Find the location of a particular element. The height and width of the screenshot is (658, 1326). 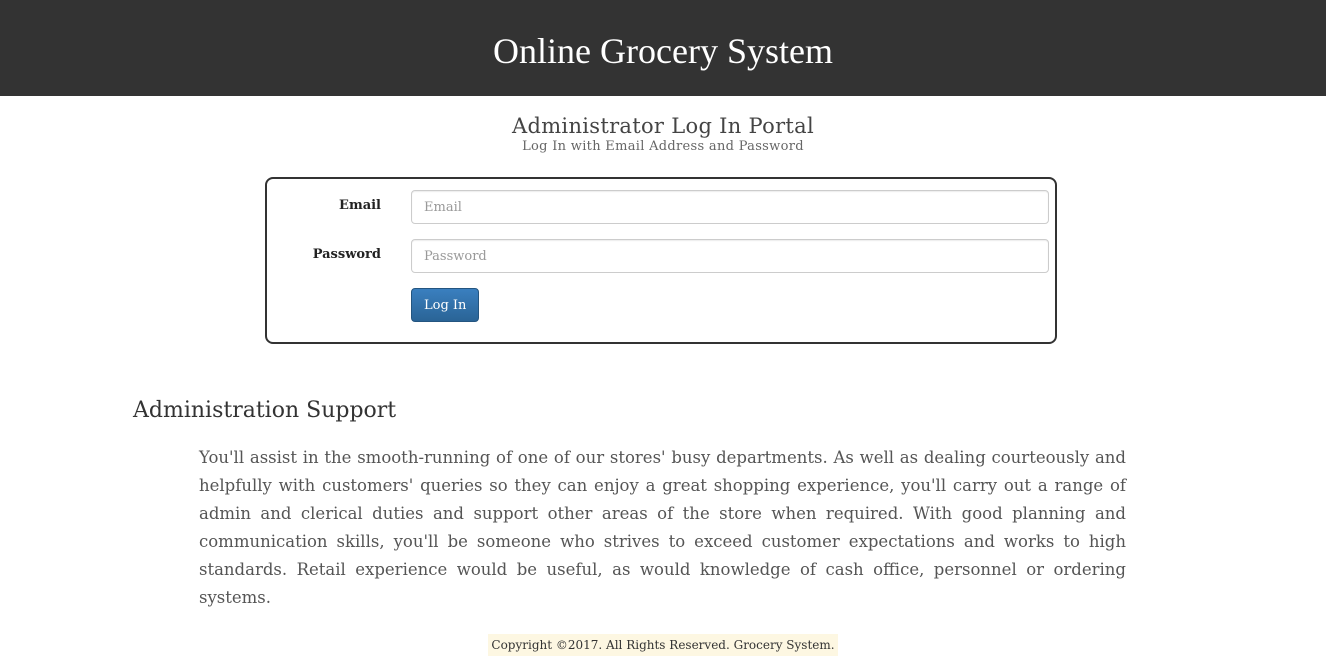

support-title: Administration Support is located at coordinates (265, 410).